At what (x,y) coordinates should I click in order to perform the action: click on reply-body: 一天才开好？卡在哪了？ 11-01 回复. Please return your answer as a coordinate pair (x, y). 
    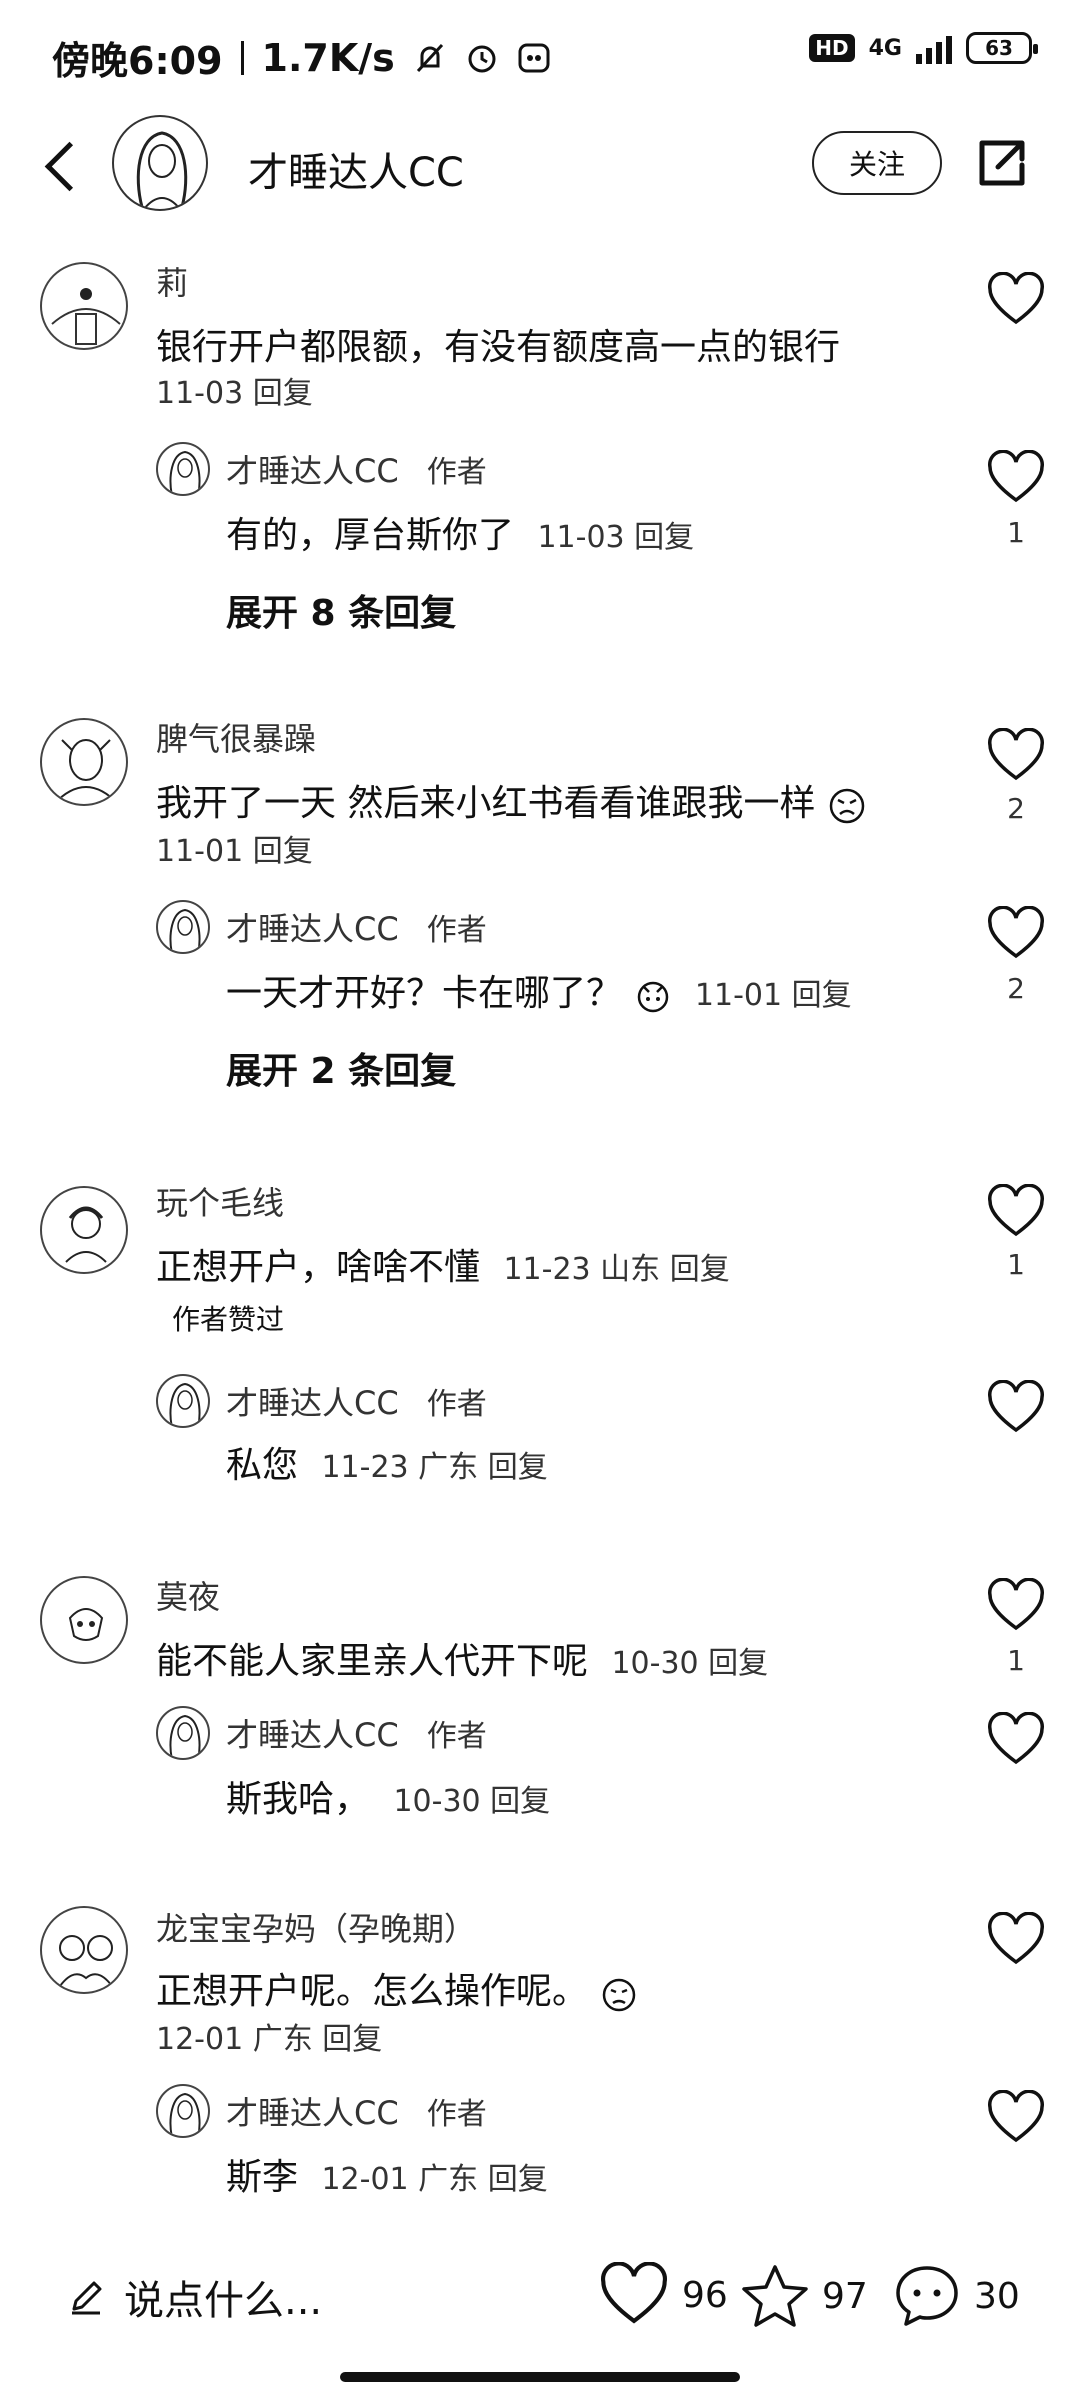
    Looking at the image, I should click on (539, 990).